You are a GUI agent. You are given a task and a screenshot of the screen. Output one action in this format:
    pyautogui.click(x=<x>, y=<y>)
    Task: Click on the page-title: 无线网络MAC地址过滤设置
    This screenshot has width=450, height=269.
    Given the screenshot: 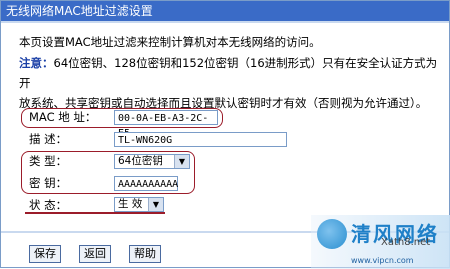 What is the action you would take?
    pyautogui.click(x=225, y=11)
    